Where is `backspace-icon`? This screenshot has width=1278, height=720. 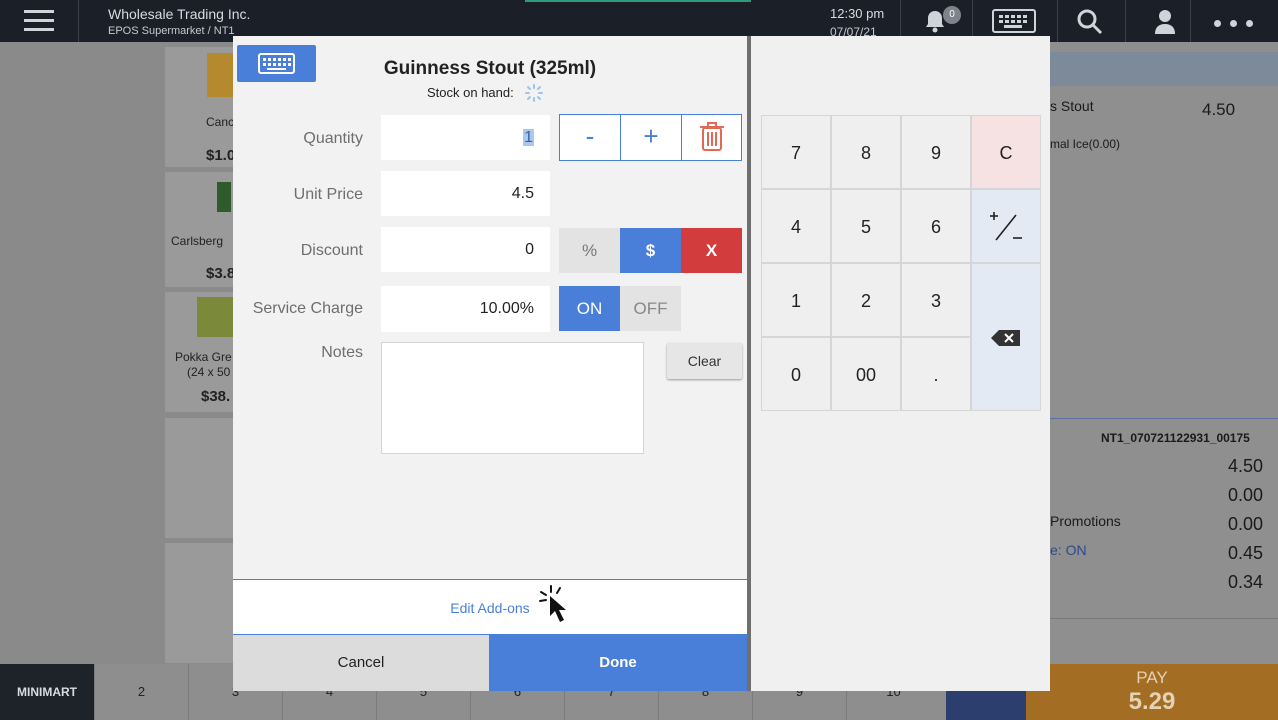 backspace-icon is located at coordinates (1005, 338).